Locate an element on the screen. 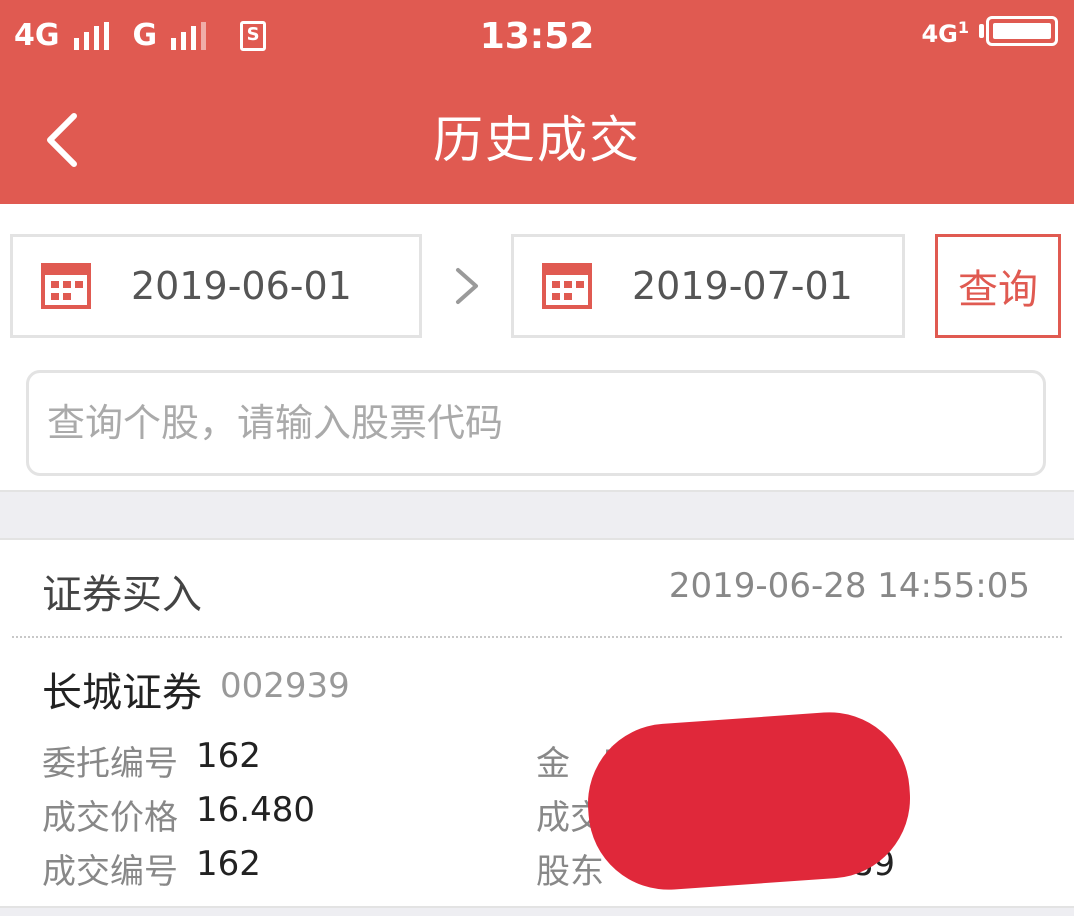  start-date-picker: 2019-06-01 is located at coordinates (216, 286).